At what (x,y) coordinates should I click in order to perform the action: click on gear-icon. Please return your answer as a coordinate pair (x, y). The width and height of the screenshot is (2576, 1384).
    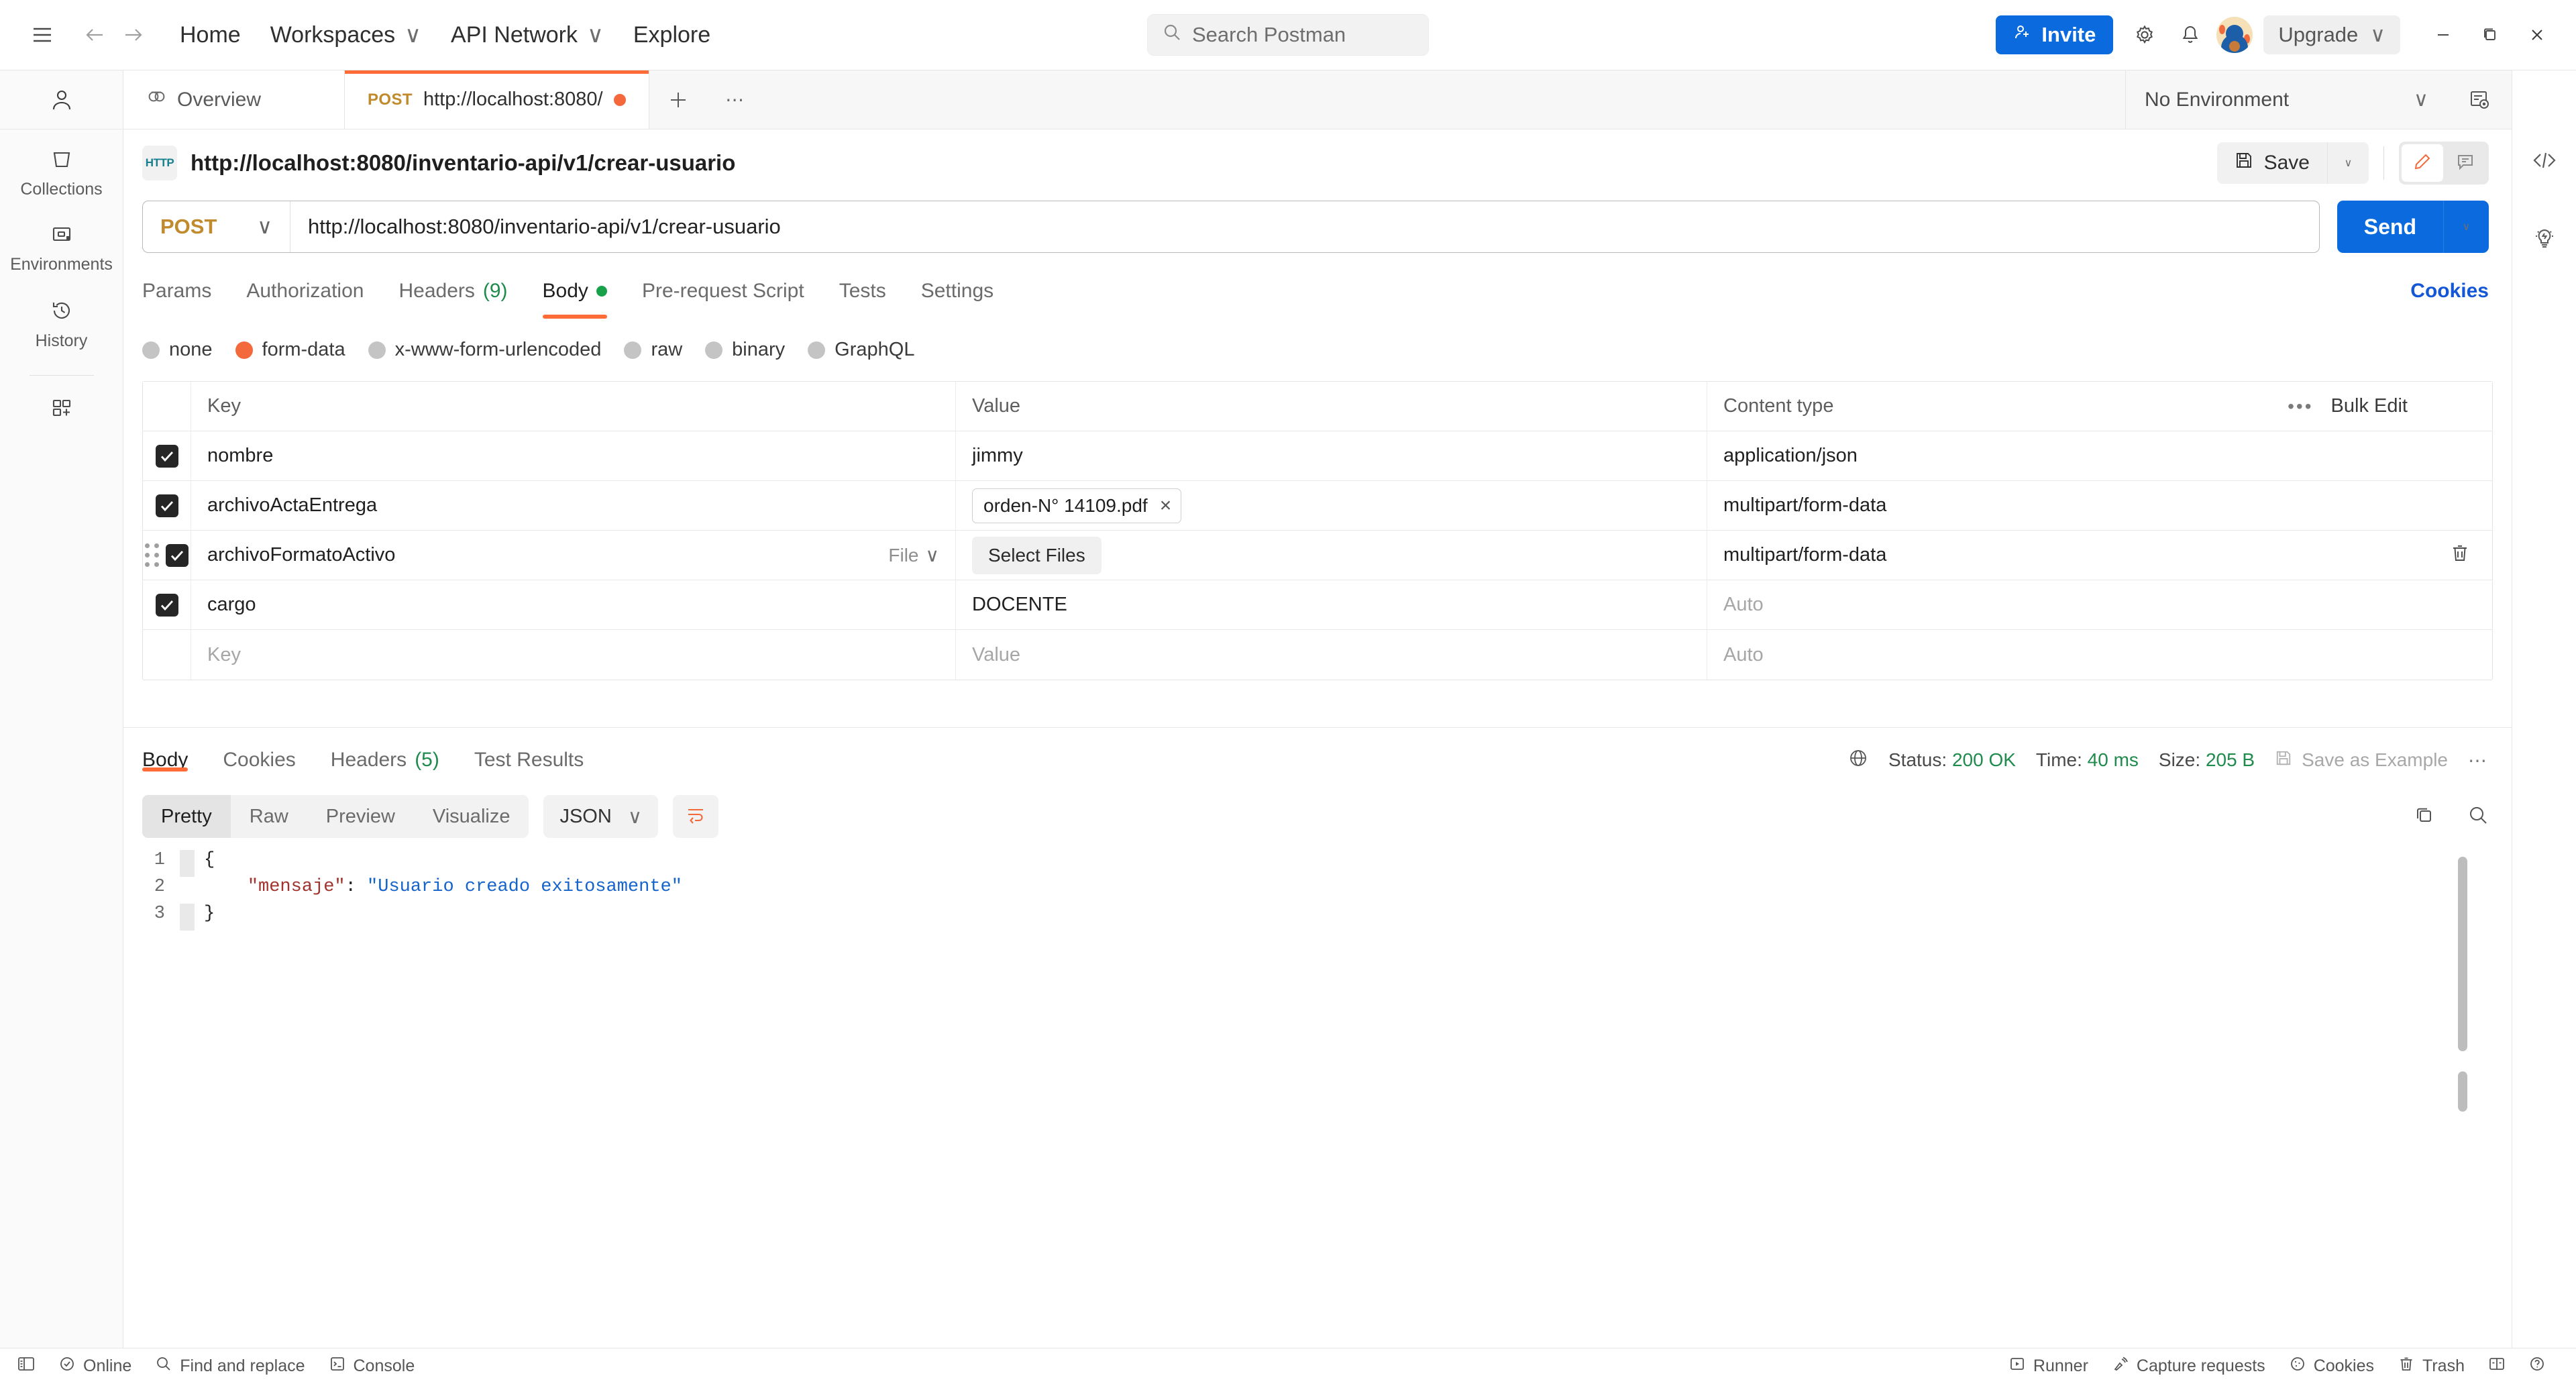
    Looking at the image, I should click on (2144, 34).